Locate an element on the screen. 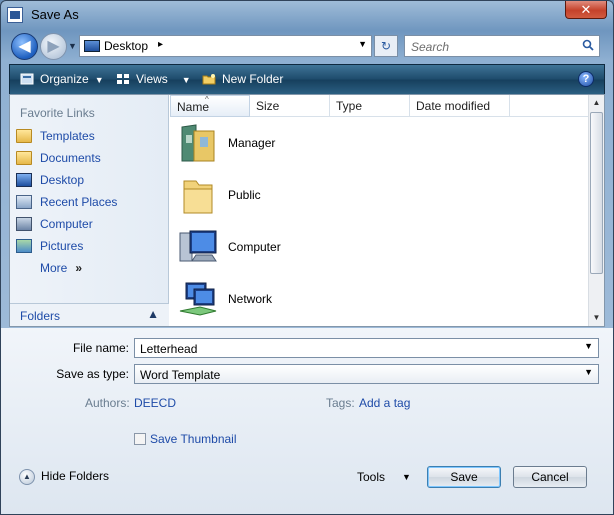 Image resolution: width=614 pixels, height=515 pixels. search-input: Search is located at coordinates (502, 46).